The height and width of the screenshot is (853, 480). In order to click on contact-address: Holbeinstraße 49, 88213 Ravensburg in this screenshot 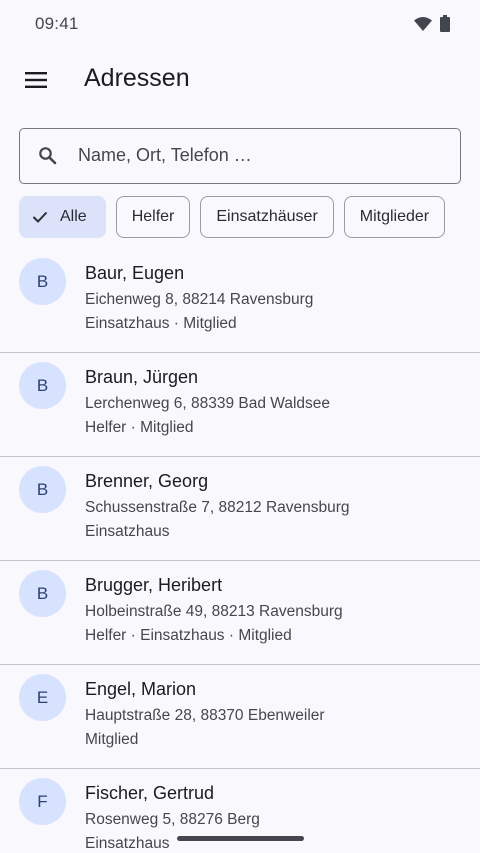, I will do `click(214, 611)`.